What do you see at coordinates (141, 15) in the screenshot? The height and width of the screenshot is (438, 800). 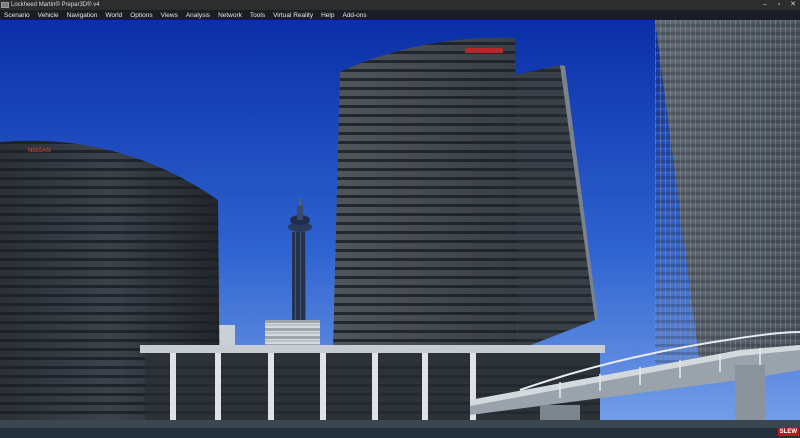 I see `menu-options: Options` at bounding box center [141, 15].